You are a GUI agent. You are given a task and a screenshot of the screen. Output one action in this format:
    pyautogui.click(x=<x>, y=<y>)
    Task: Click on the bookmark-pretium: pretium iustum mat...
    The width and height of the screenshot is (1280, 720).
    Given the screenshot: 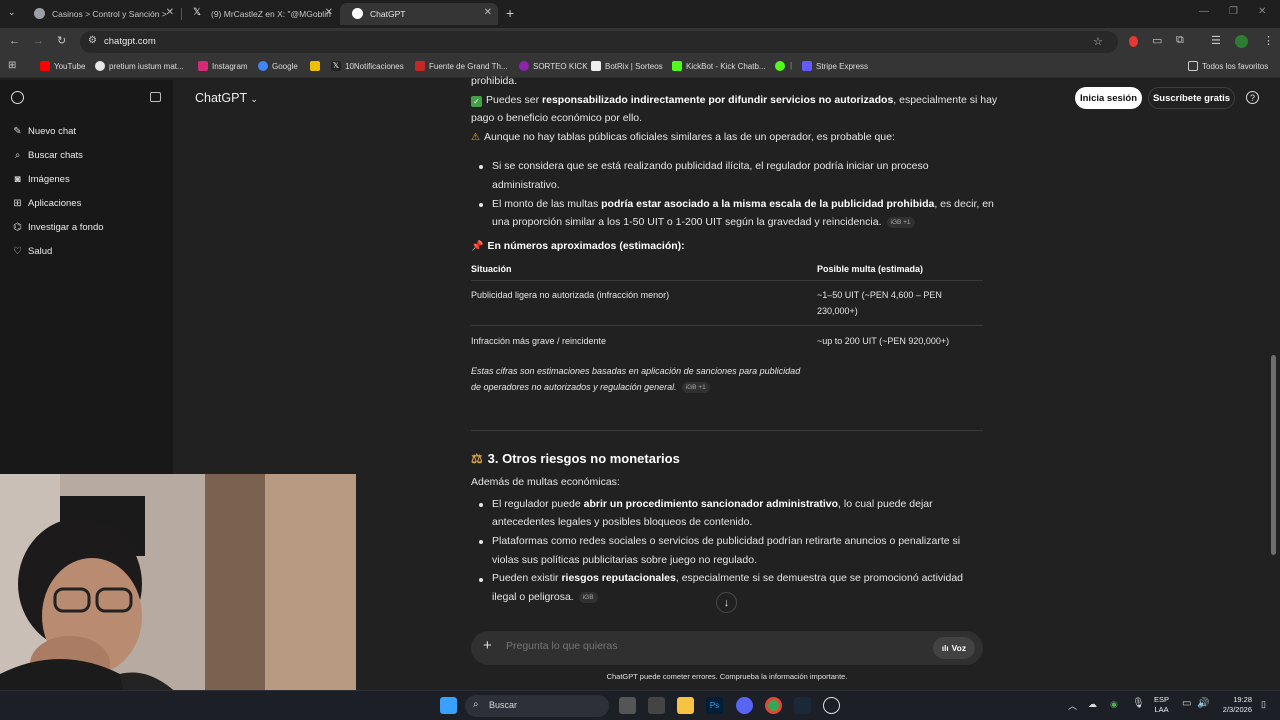 What is the action you would take?
    pyautogui.click(x=139, y=66)
    